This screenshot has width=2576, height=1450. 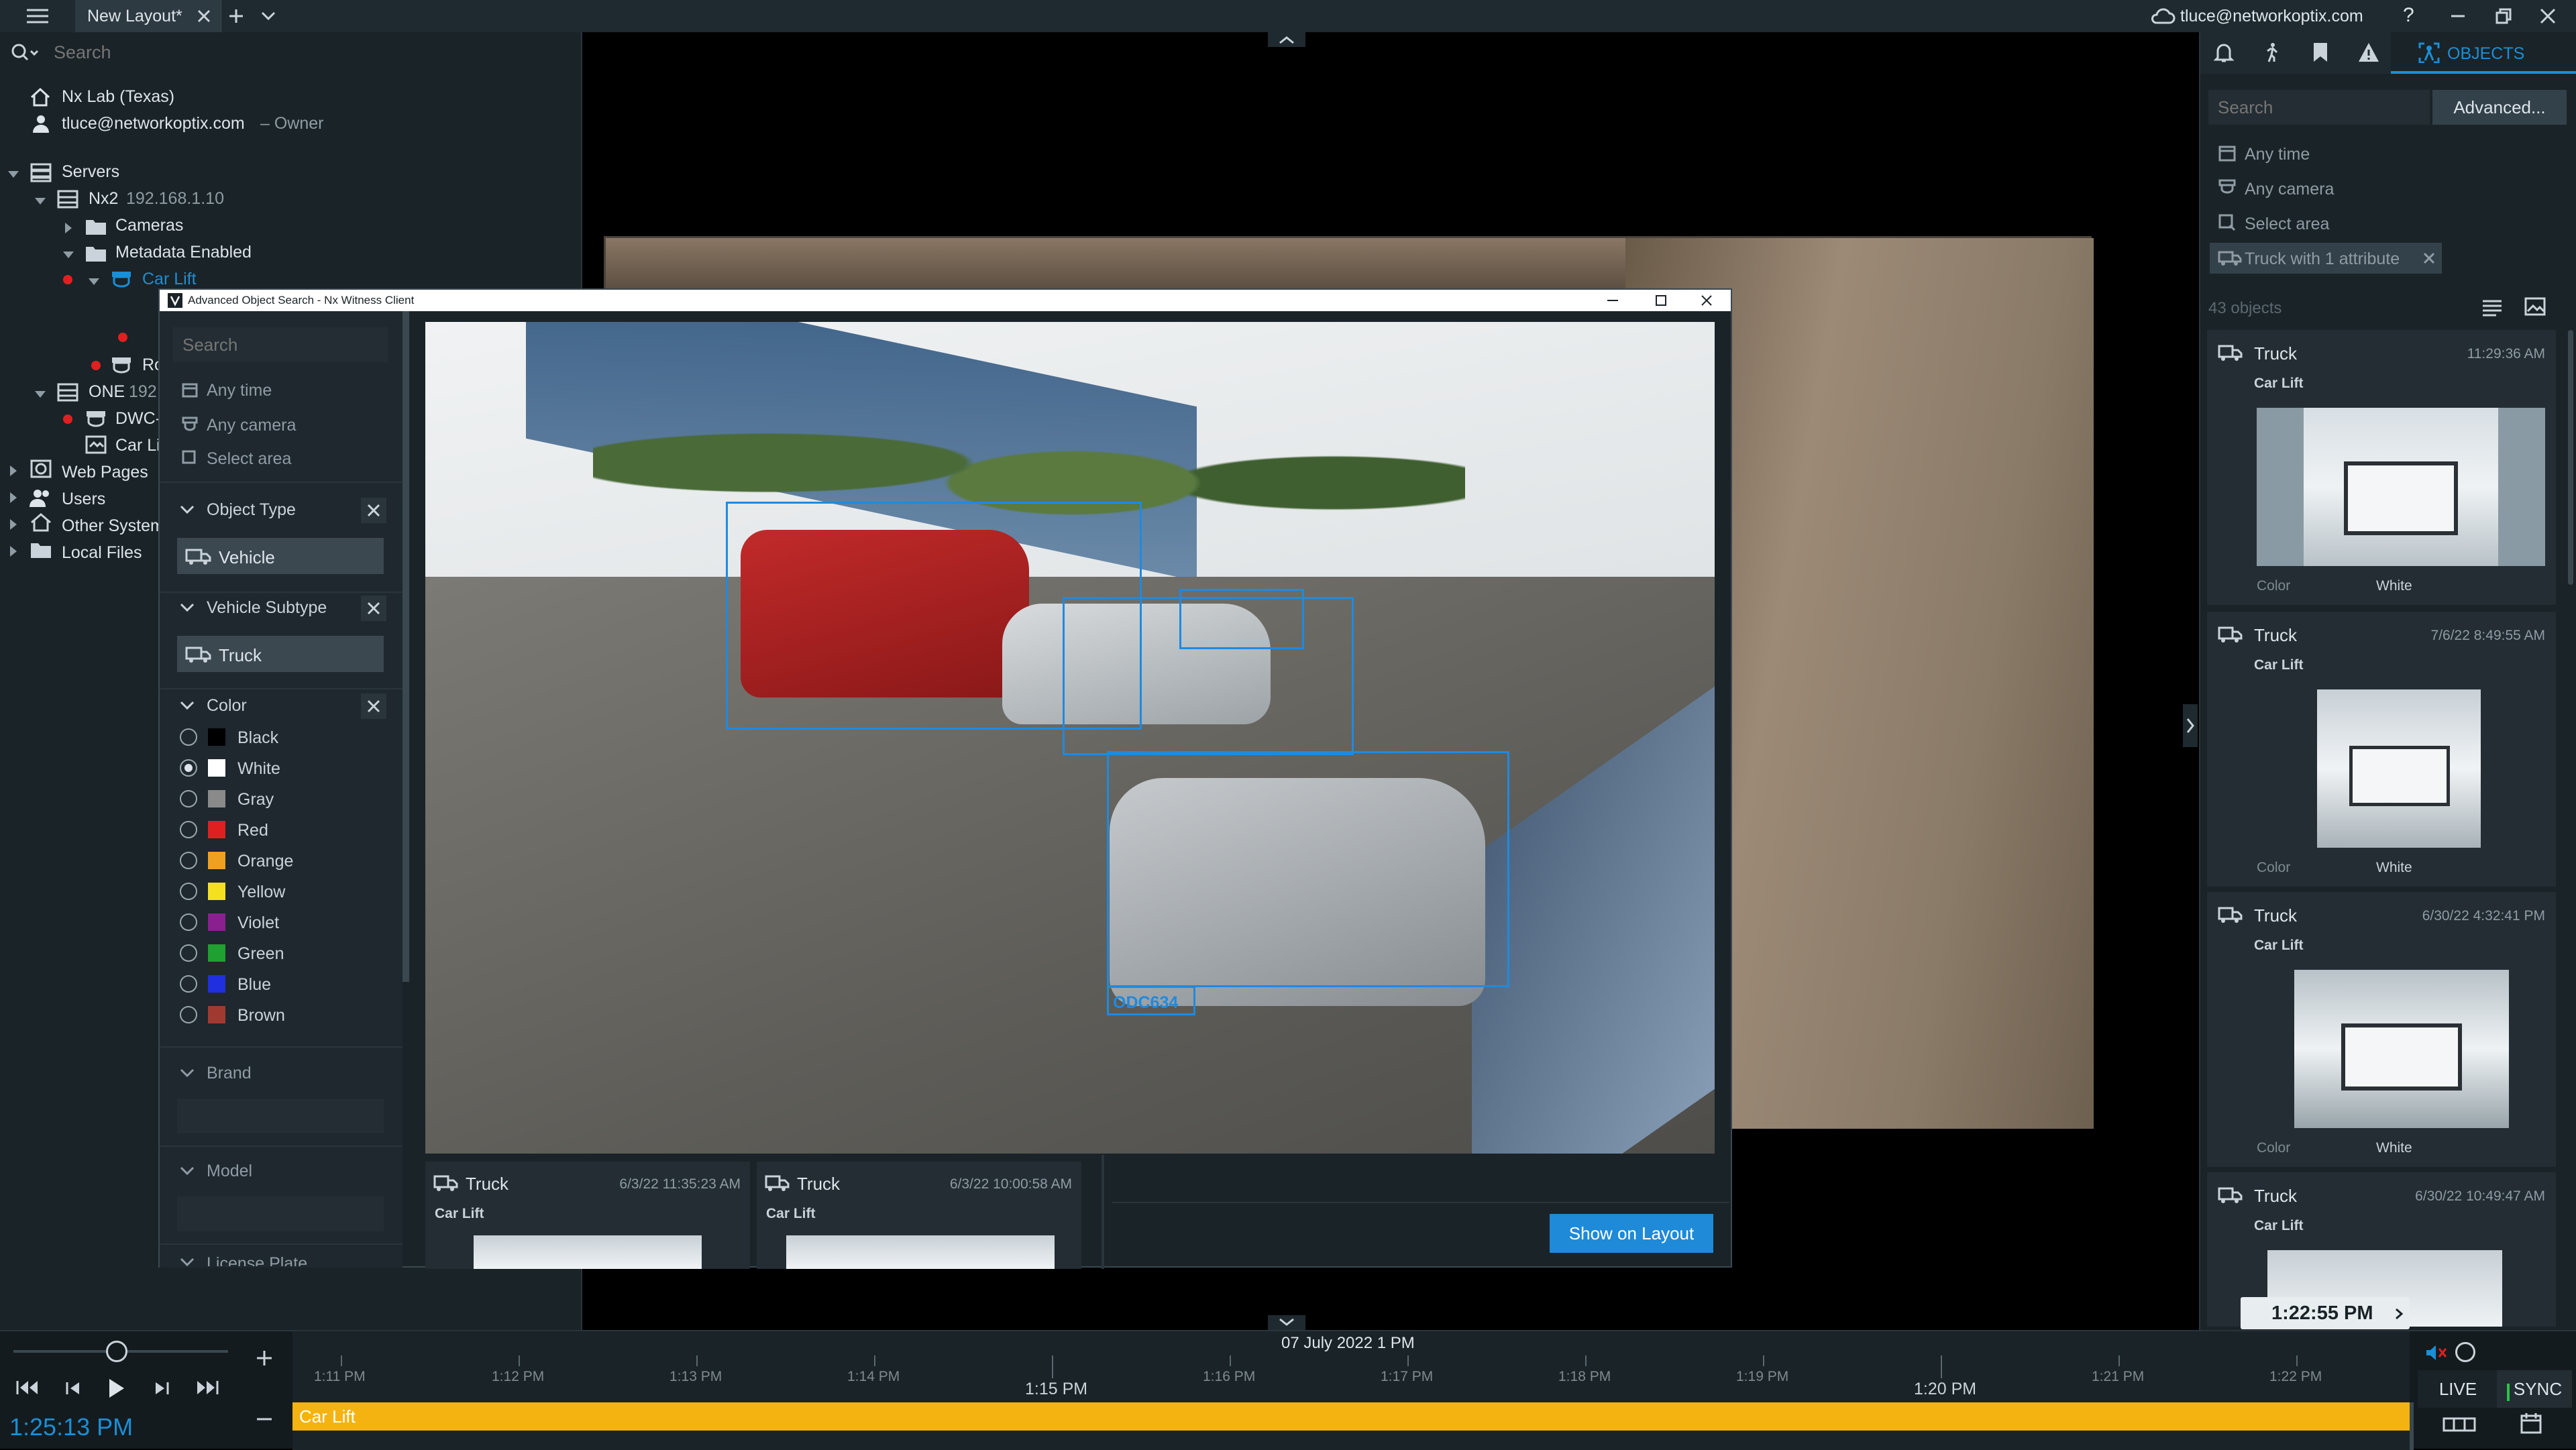 What do you see at coordinates (2547, 16) in the screenshot?
I see `close-icon` at bounding box center [2547, 16].